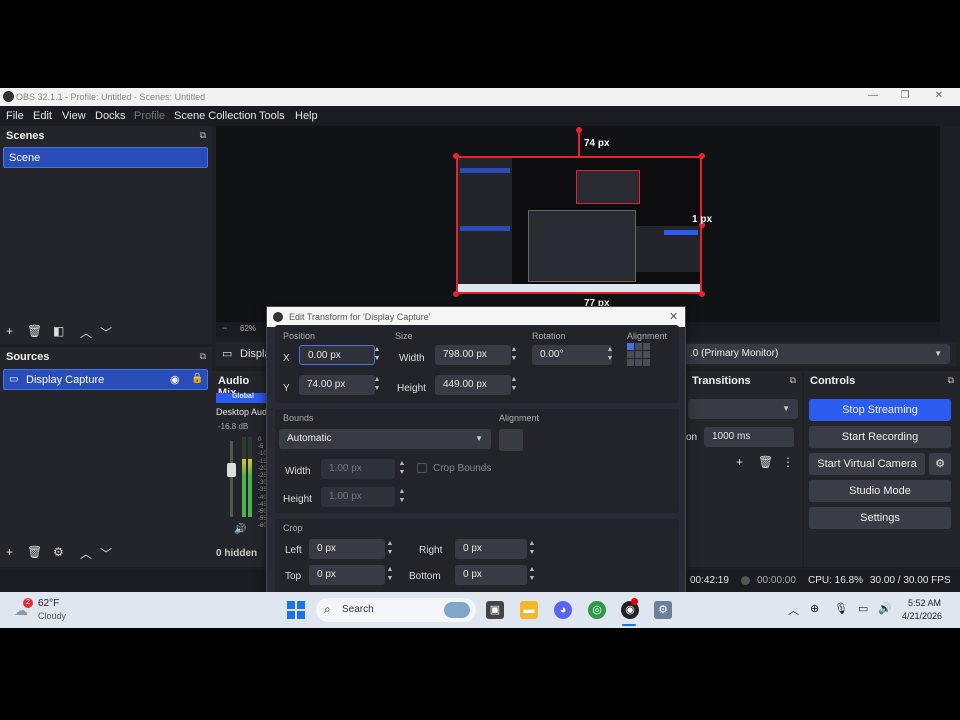  Describe the element at coordinates (385, 439) in the screenshot. I see `bounds-type-select: Automatic ▼` at that location.